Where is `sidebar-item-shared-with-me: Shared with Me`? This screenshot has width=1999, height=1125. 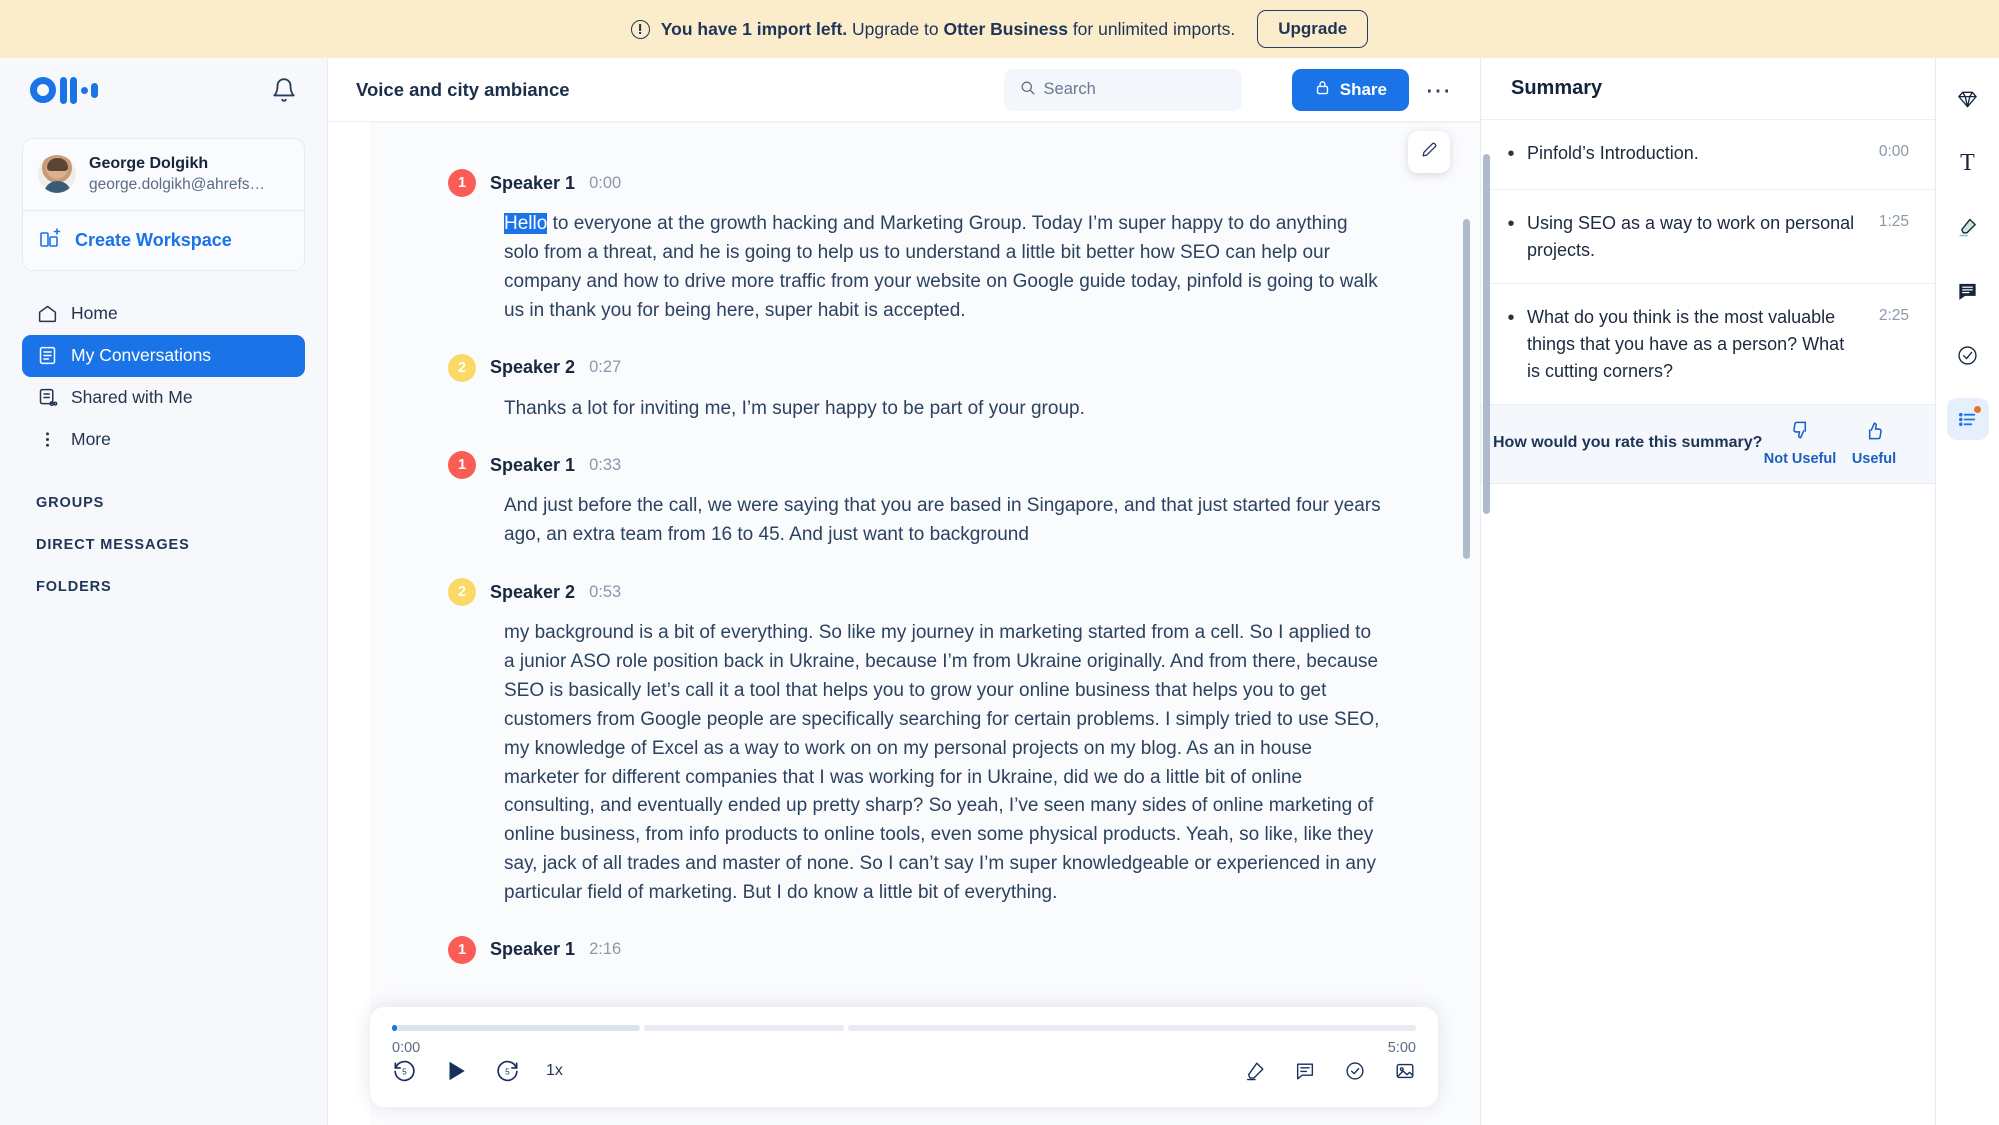 sidebar-item-shared-with-me: Shared with Me is located at coordinates (163, 398).